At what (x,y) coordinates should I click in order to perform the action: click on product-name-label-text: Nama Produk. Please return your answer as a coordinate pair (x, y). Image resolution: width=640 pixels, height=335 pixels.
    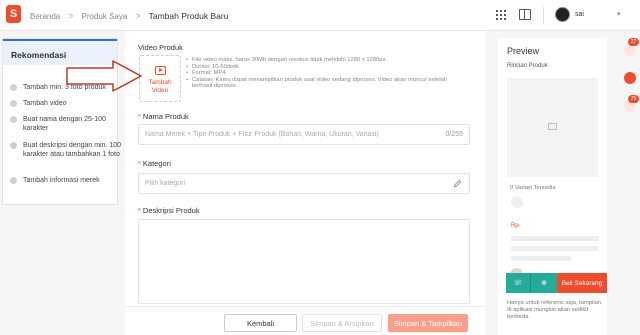
    Looking at the image, I should click on (165, 116).